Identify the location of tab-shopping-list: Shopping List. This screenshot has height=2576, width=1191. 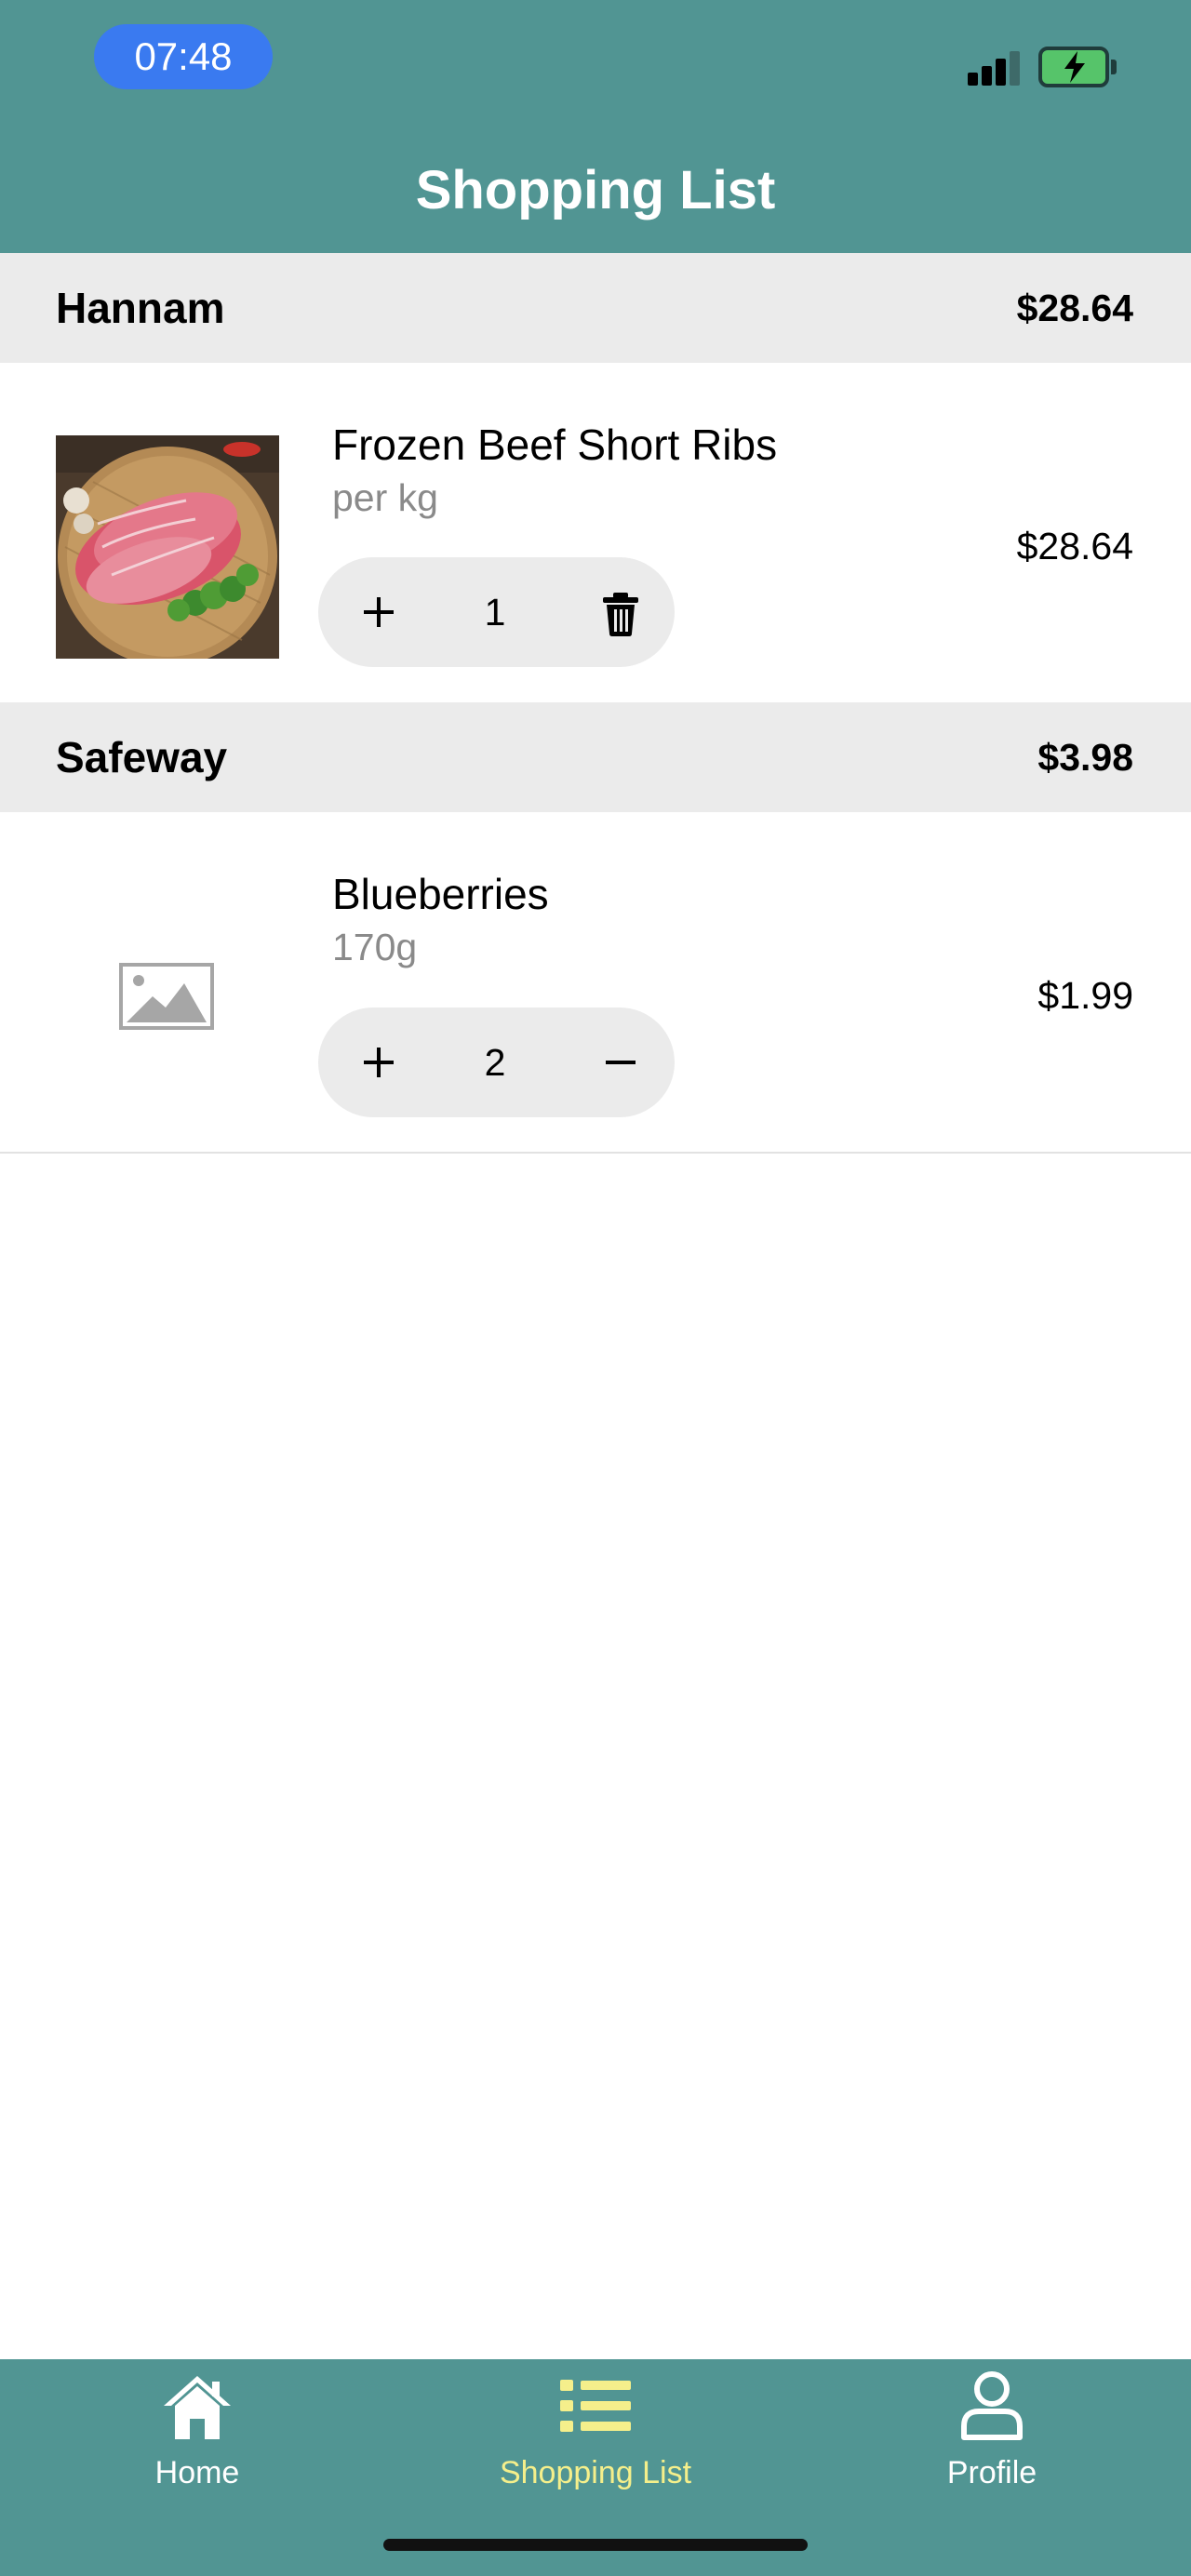
(595, 2438).